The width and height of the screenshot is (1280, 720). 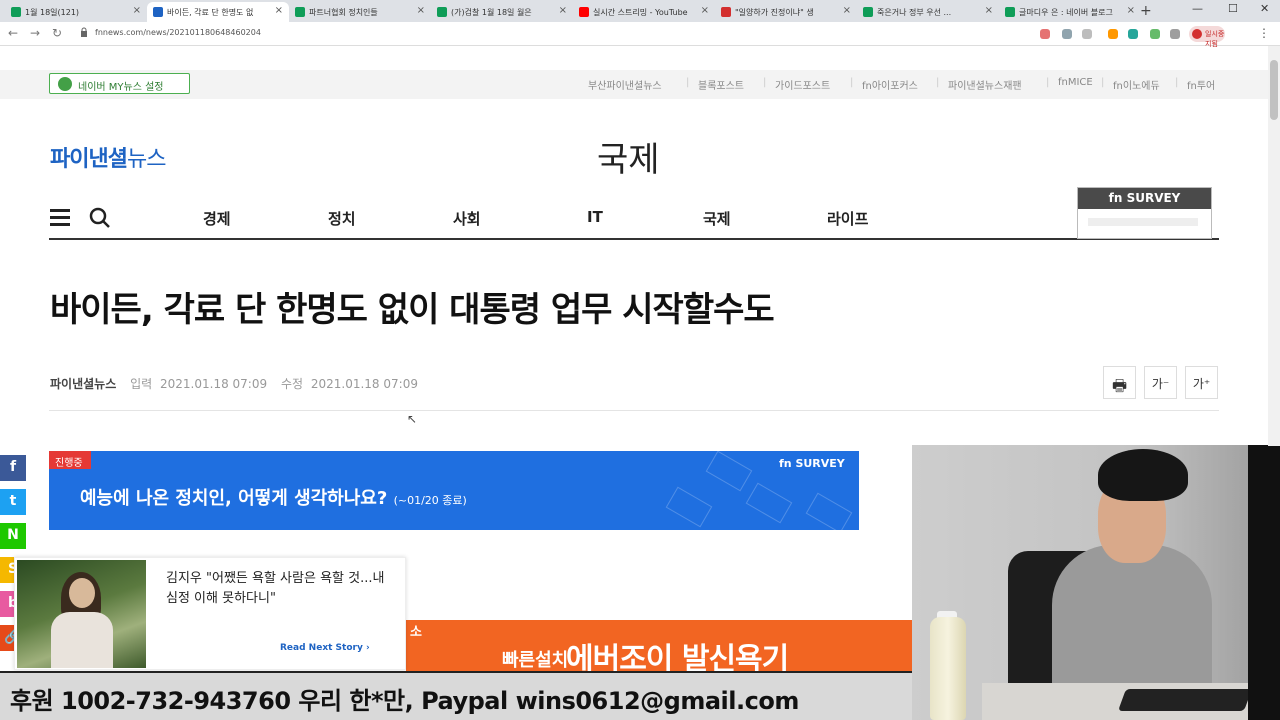 What do you see at coordinates (1201, 382) in the screenshot?
I see `font-increase-button: 가⁺` at bounding box center [1201, 382].